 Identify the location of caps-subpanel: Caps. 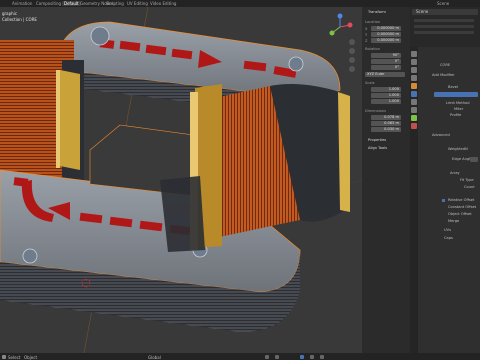
(448, 238).